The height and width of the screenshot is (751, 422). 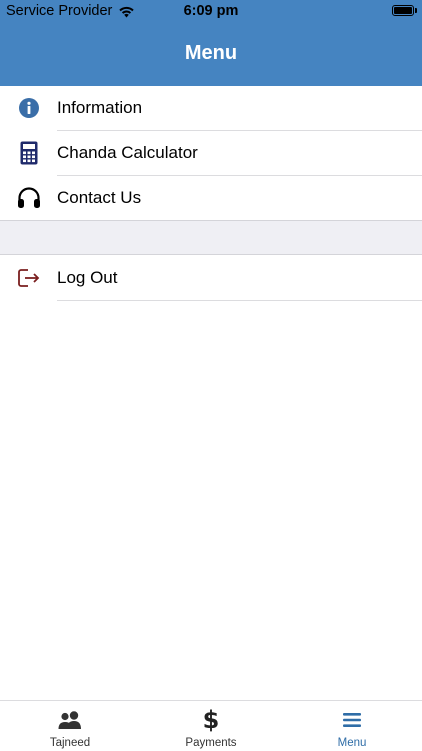 I want to click on menu-item-label: Information, so click(x=100, y=107).